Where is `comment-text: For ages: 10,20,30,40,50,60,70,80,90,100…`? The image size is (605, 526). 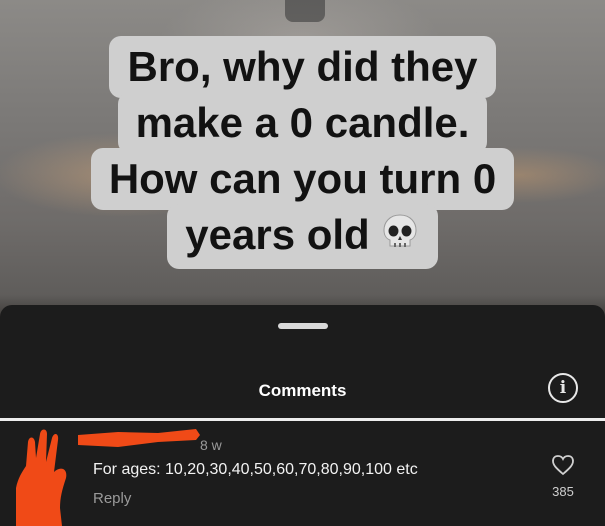 comment-text: For ages: 10,20,30,40,50,60,70,80,90,100… is located at coordinates (255, 469).